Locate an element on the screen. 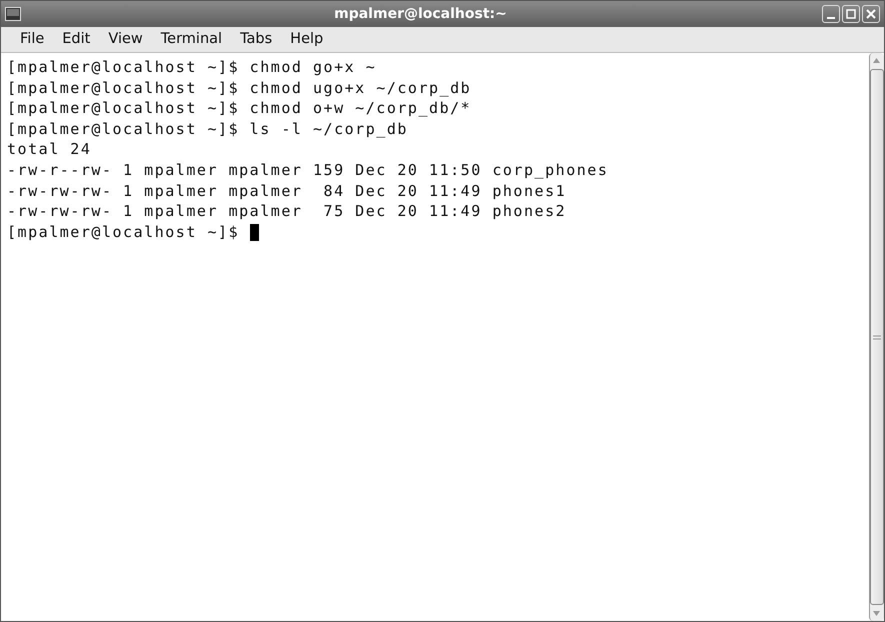 Image resolution: width=885 pixels, height=622 pixels. terminal-line: [mpalmer@localhost ~]$ is located at coordinates (123, 232).